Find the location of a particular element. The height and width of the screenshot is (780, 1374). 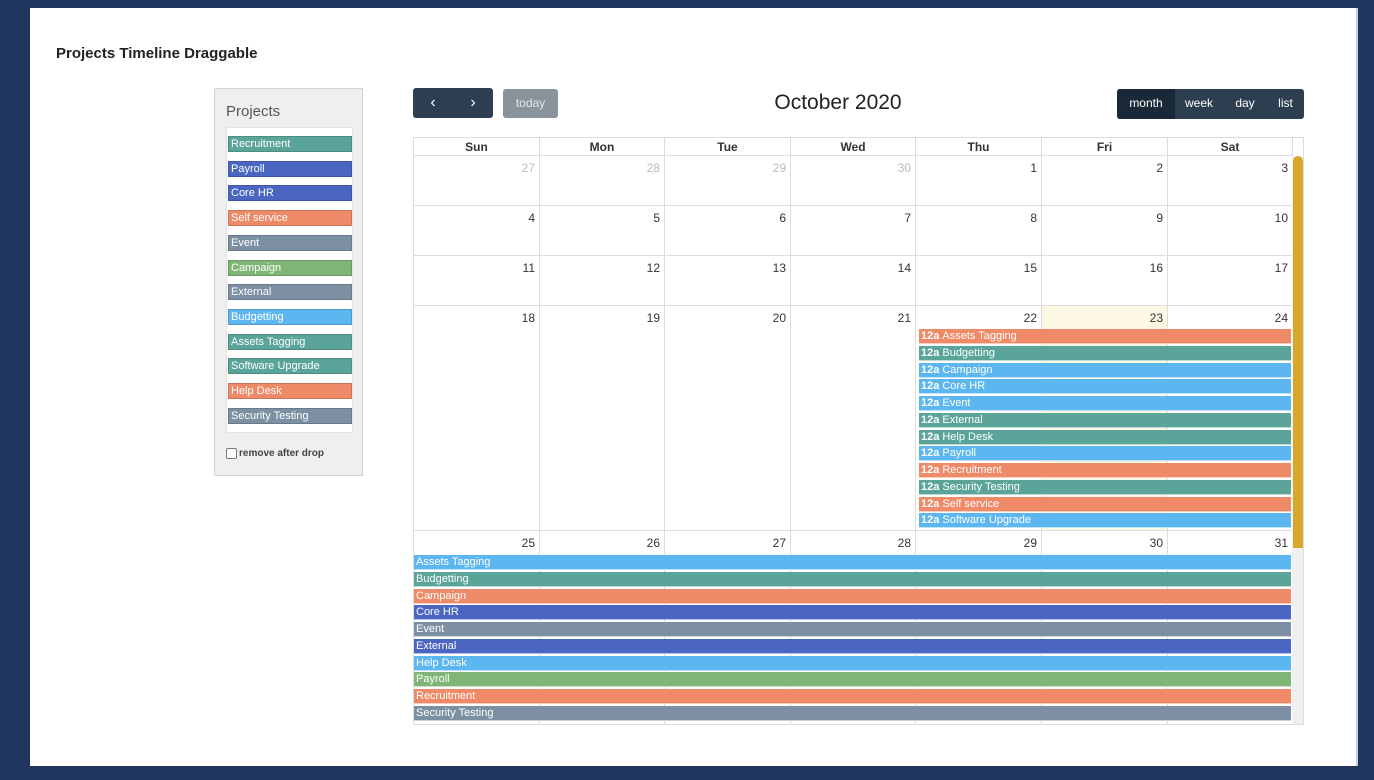

project-item: Help Desk is located at coordinates (290, 391).